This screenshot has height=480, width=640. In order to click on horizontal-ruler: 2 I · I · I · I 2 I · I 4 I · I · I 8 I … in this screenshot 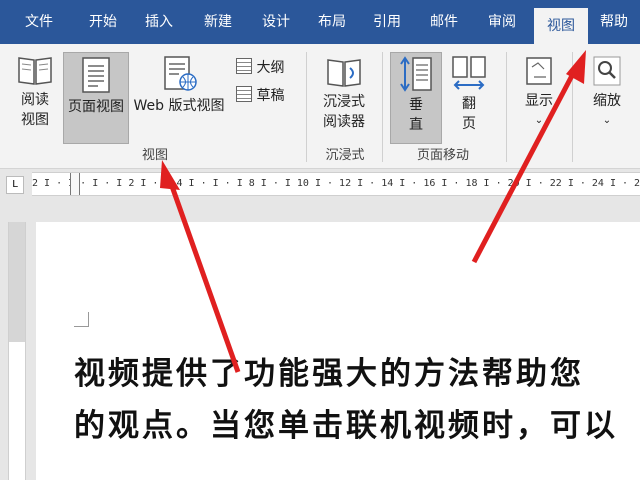, I will do `click(336, 184)`.